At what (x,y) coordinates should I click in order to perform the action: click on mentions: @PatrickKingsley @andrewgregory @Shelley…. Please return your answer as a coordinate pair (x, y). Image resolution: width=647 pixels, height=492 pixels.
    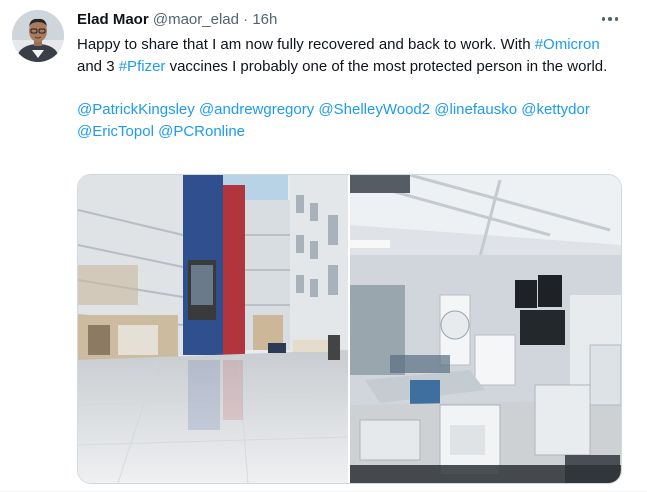
    Looking at the image, I should click on (349, 121).